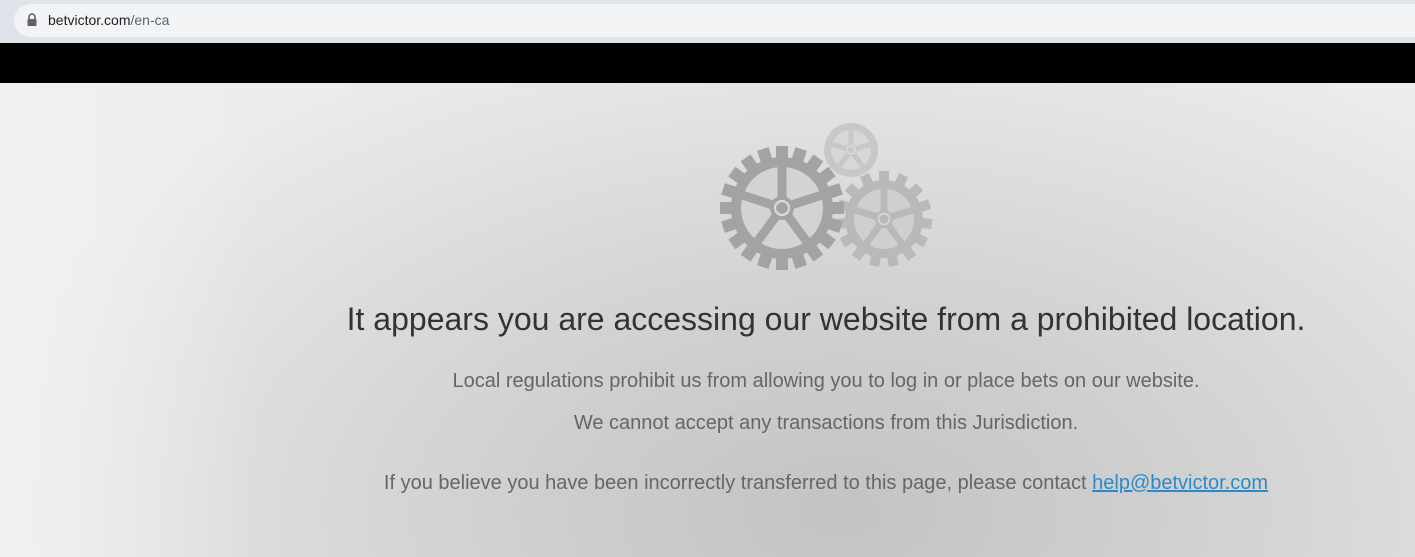 This screenshot has width=1415, height=557. Describe the element at coordinates (32, 19) in the screenshot. I see `lock-icon` at that location.